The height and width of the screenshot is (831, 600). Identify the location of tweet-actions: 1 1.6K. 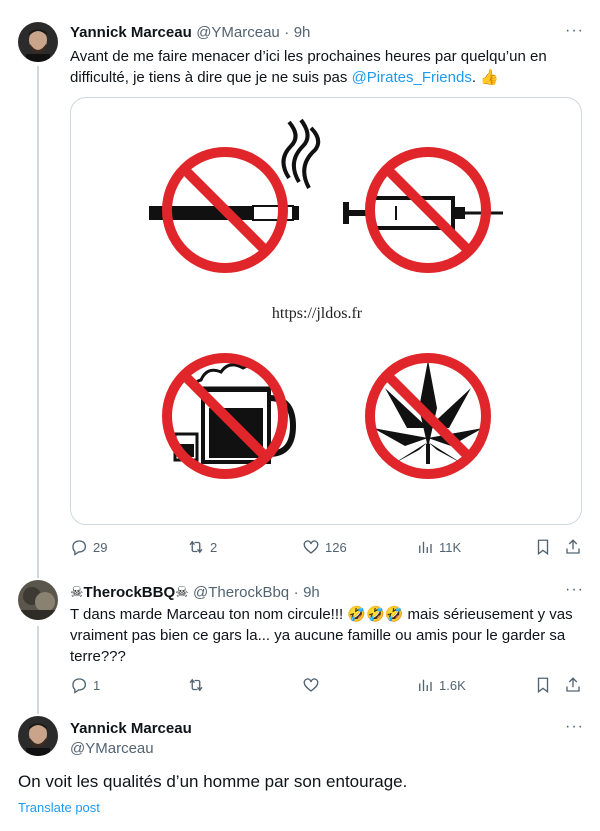
(326, 686).